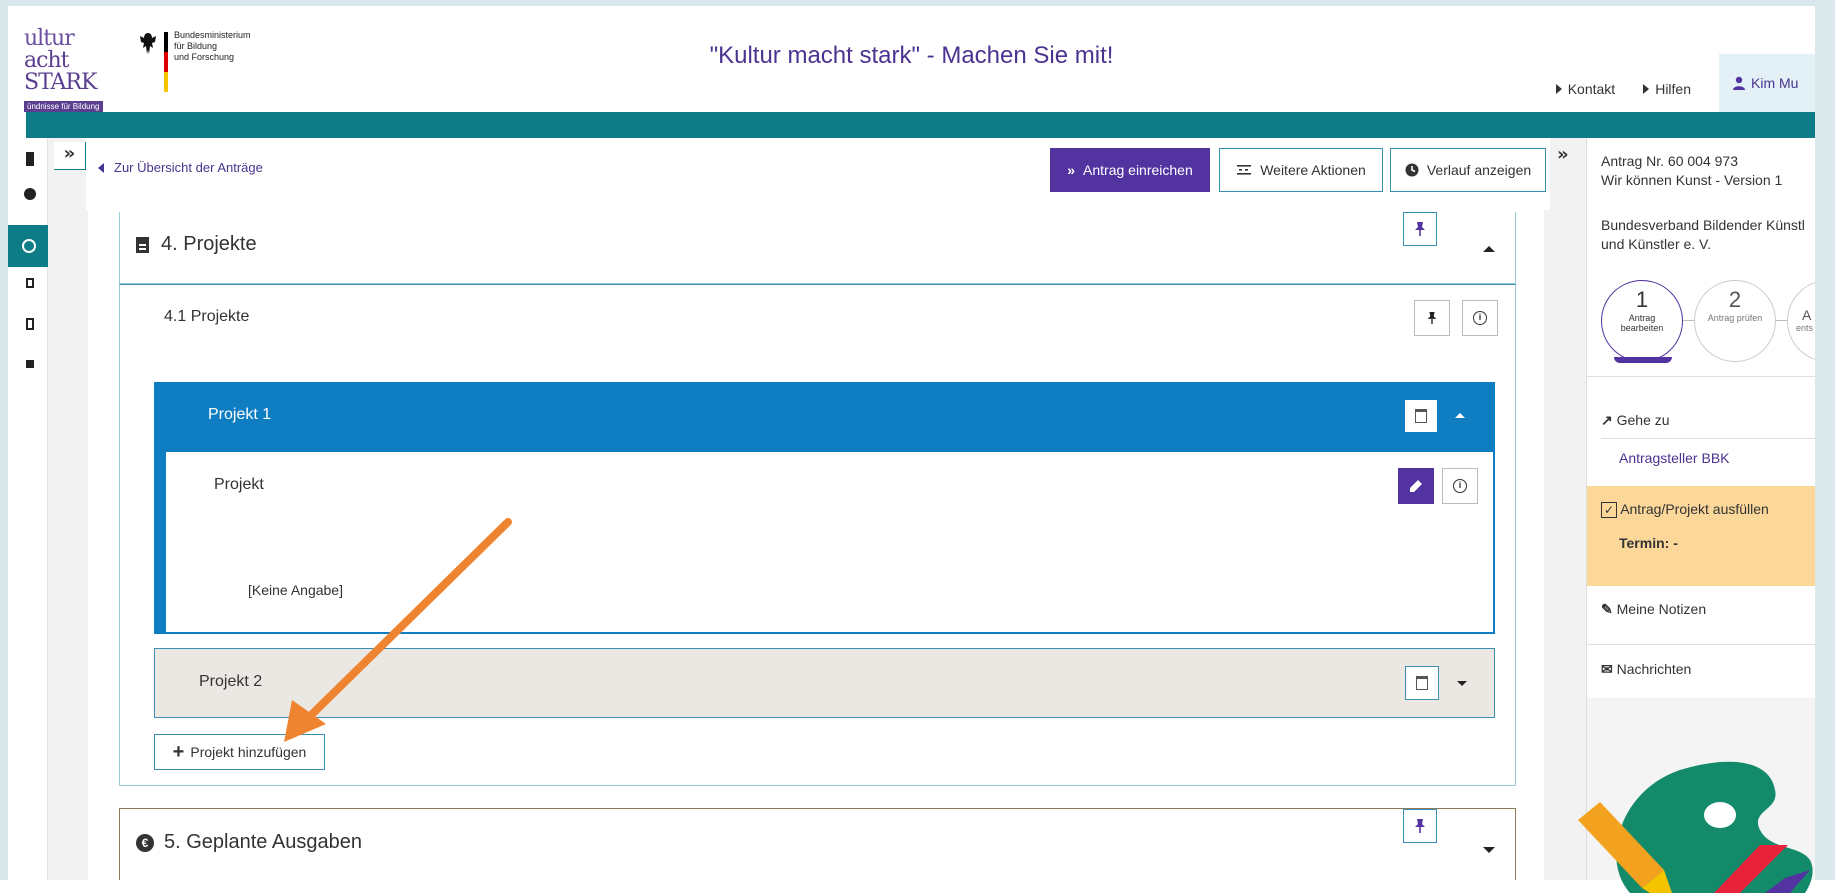  I want to click on pin-icon: ✎, so click(1607, 609).